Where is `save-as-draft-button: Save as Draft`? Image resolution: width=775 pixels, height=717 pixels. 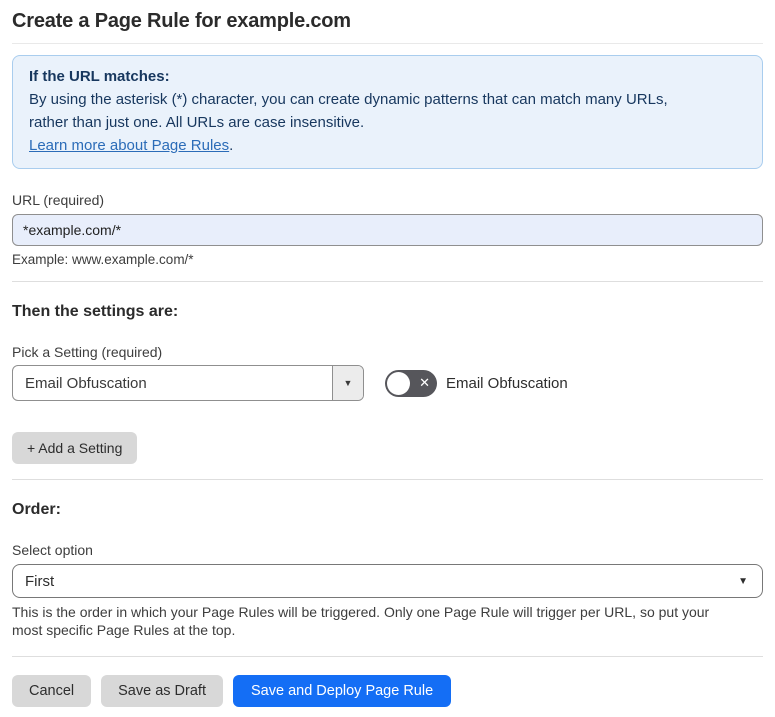 save-as-draft-button: Save as Draft is located at coordinates (162, 691).